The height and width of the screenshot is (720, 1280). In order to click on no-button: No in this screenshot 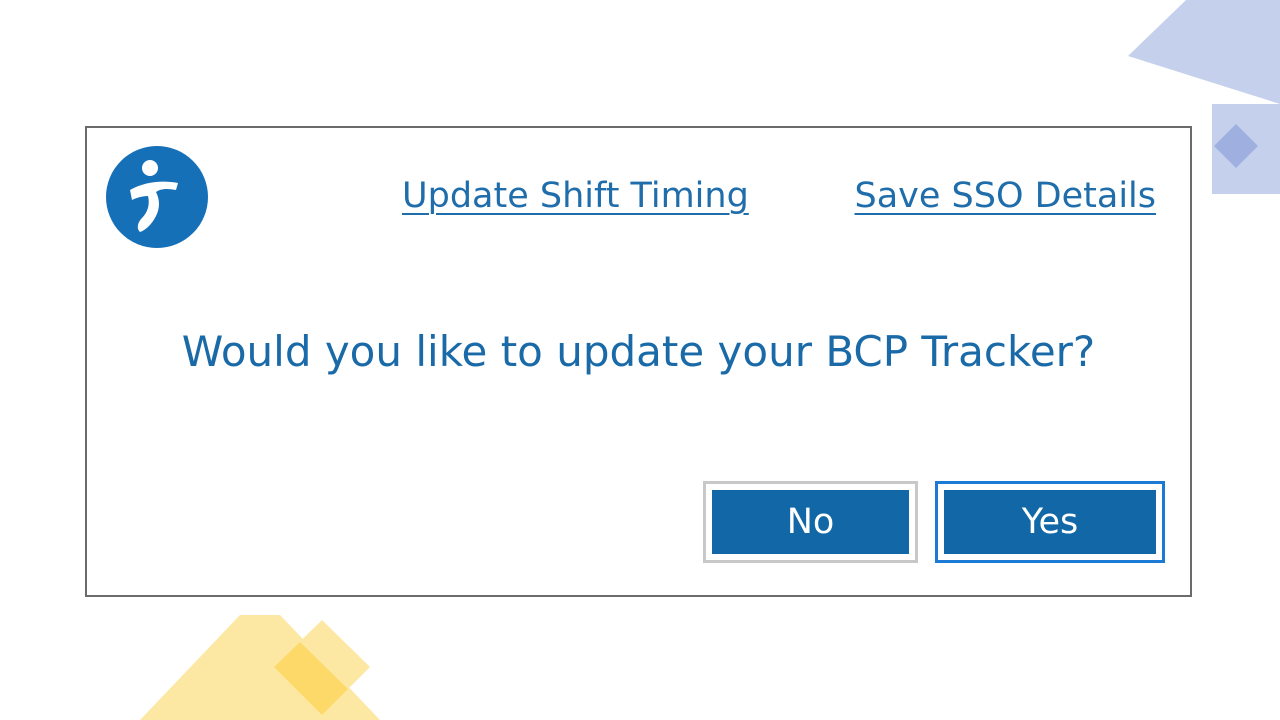, I will do `click(810, 522)`.